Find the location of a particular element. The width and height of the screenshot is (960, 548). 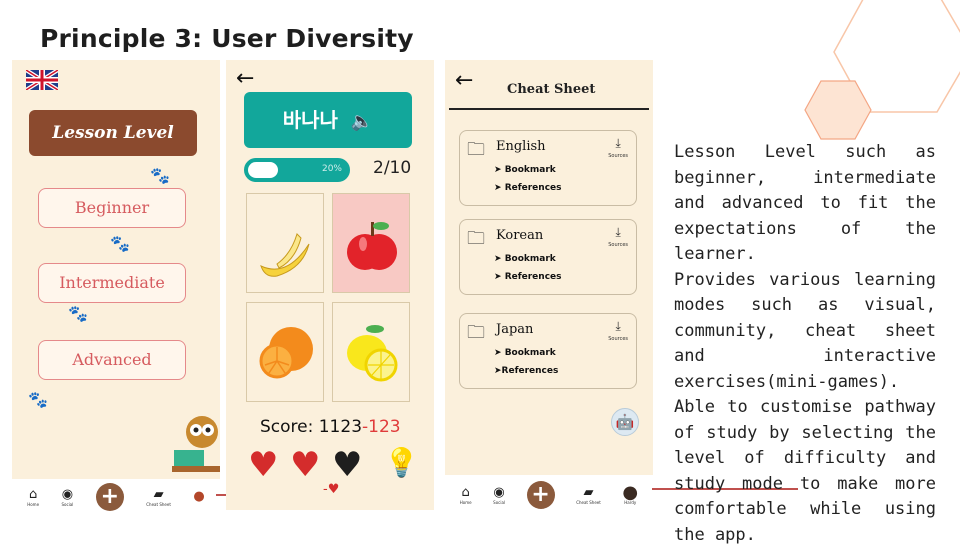

progress-knob is located at coordinates (263, 170).